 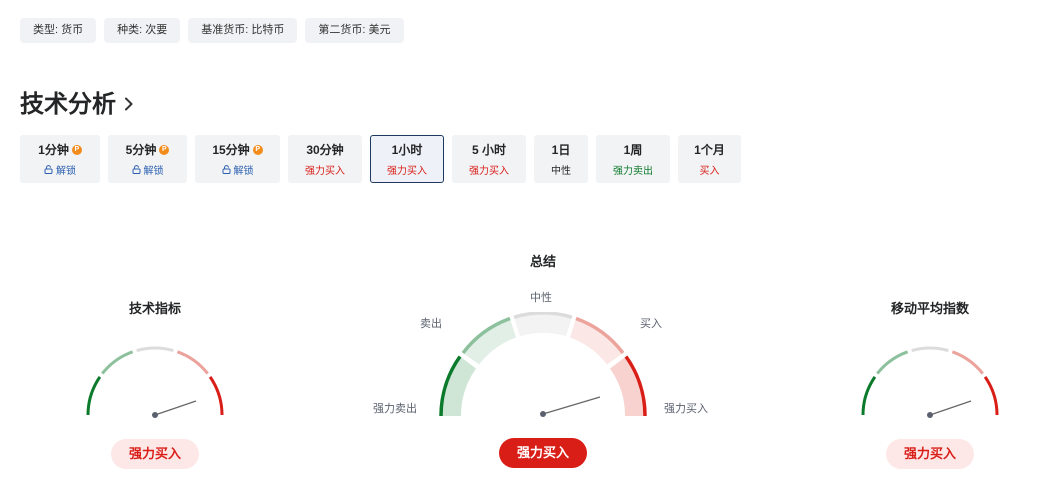 What do you see at coordinates (237, 159) in the screenshot?
I see `tab-15min: 15分钟 P 解锁` at bounding box center [237, 159].